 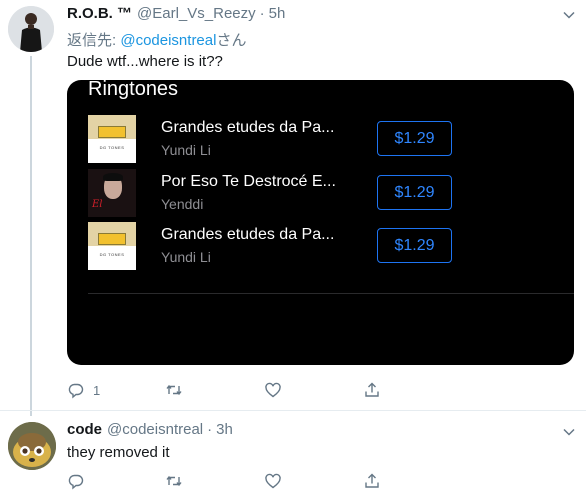 I want to click on tweet-header: R.O.B. ™ @Earl_Vs_Reezy · 5h, so click(x=176, y=13).